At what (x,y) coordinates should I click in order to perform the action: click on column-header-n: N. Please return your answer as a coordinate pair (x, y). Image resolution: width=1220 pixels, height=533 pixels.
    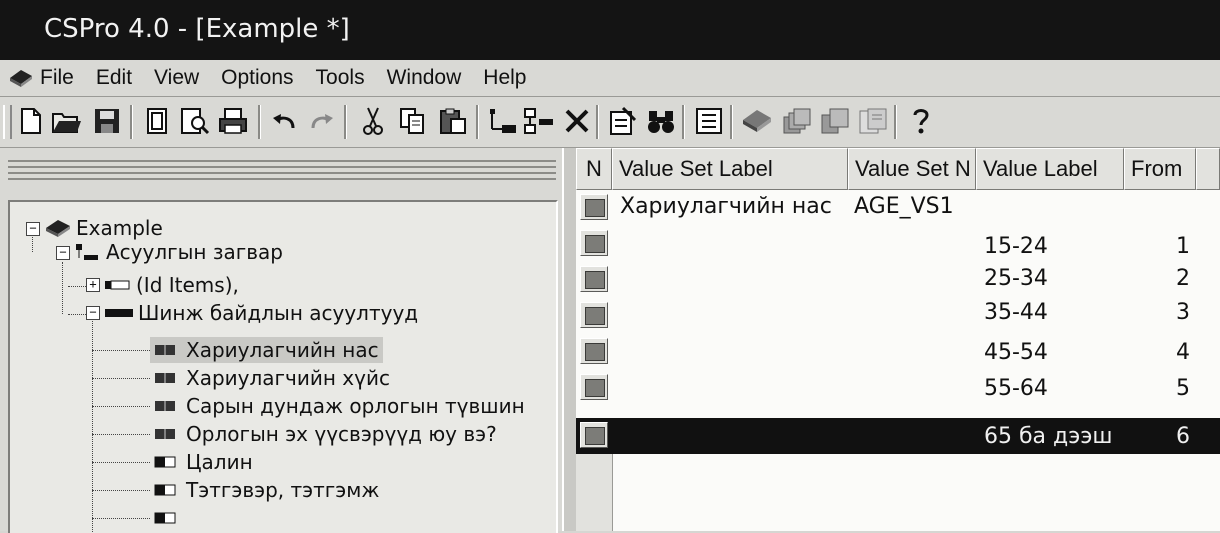
    Looking at the image, I should click on (594, 169).